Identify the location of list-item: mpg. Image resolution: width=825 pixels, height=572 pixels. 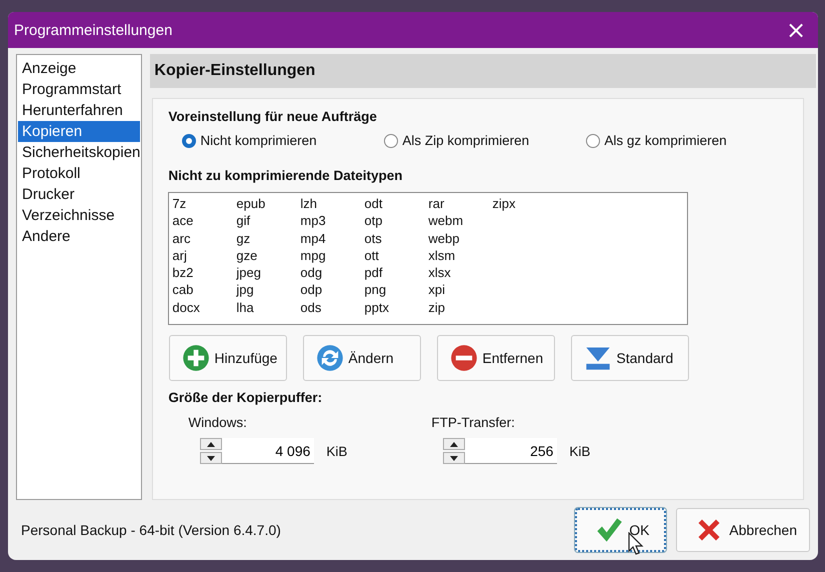
(332, 255).